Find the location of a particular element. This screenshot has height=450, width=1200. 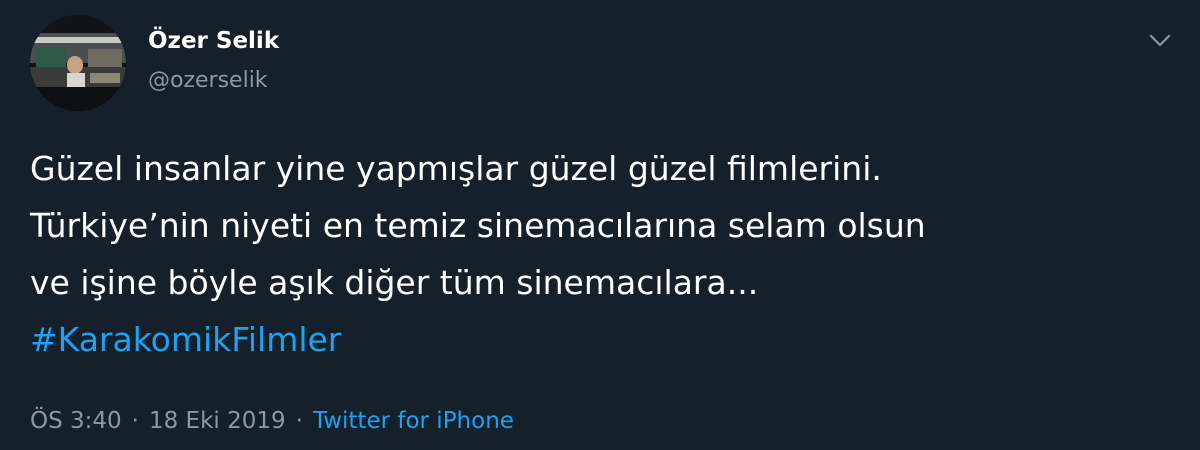

tweet-date: 18 Eki 2019 is located at coordinates (217, 421).